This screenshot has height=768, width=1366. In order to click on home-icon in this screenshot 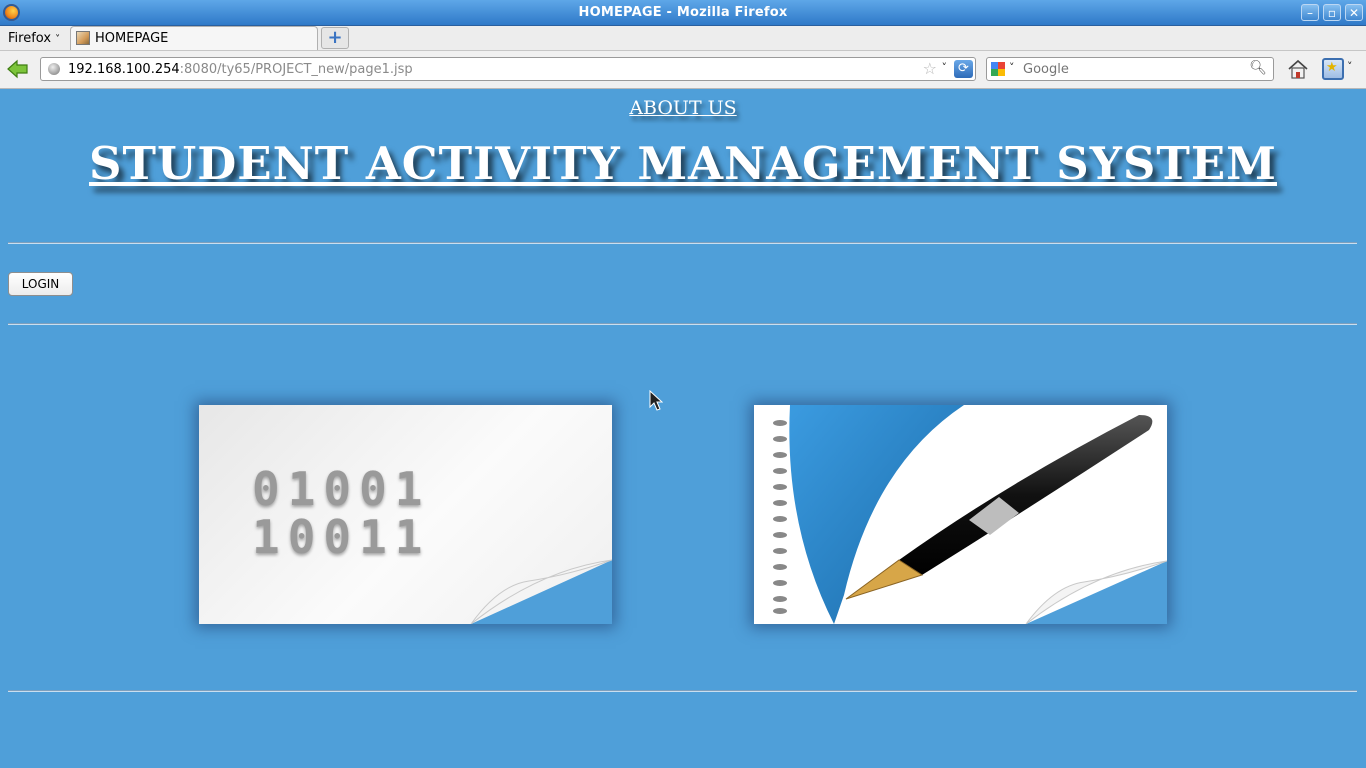, I will do `click(1298, 69)`.